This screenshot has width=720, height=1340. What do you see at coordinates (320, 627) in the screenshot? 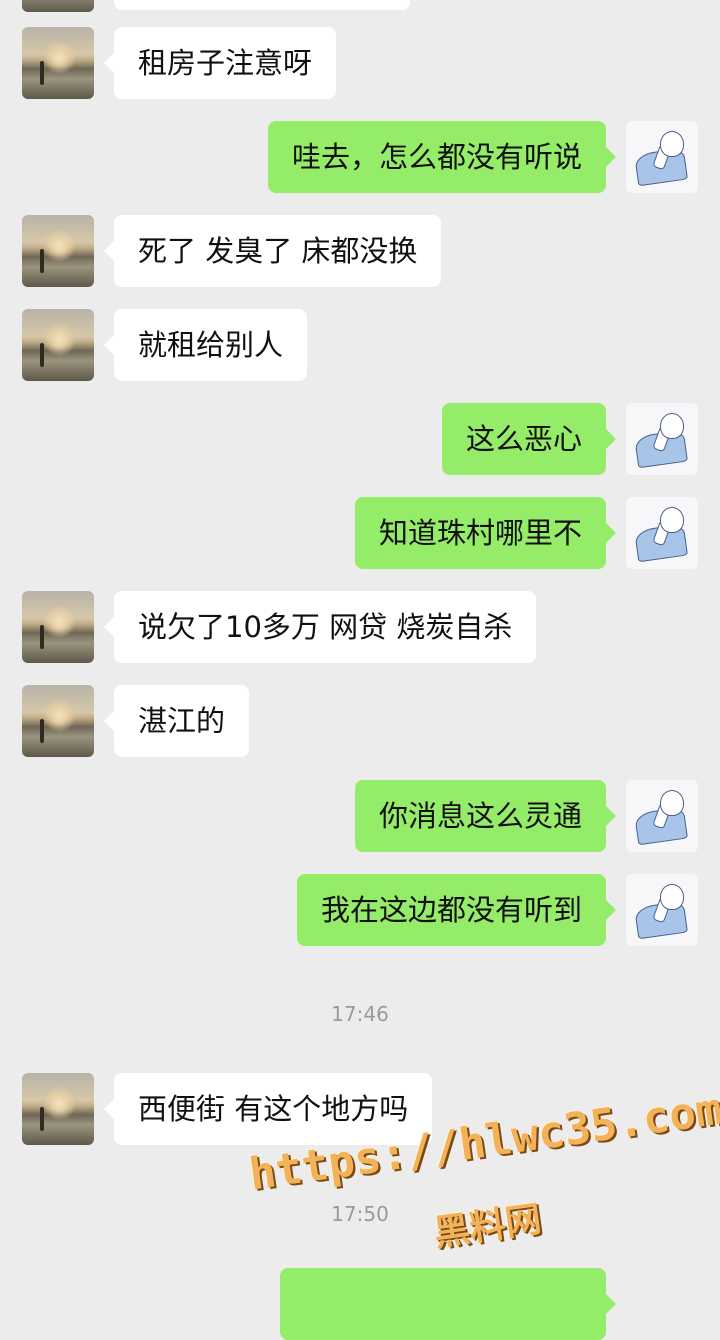
I see `incoming-message-bubble: 说欠了10多万 网贷 烧炭自杀` at bounding box center [320, 627].